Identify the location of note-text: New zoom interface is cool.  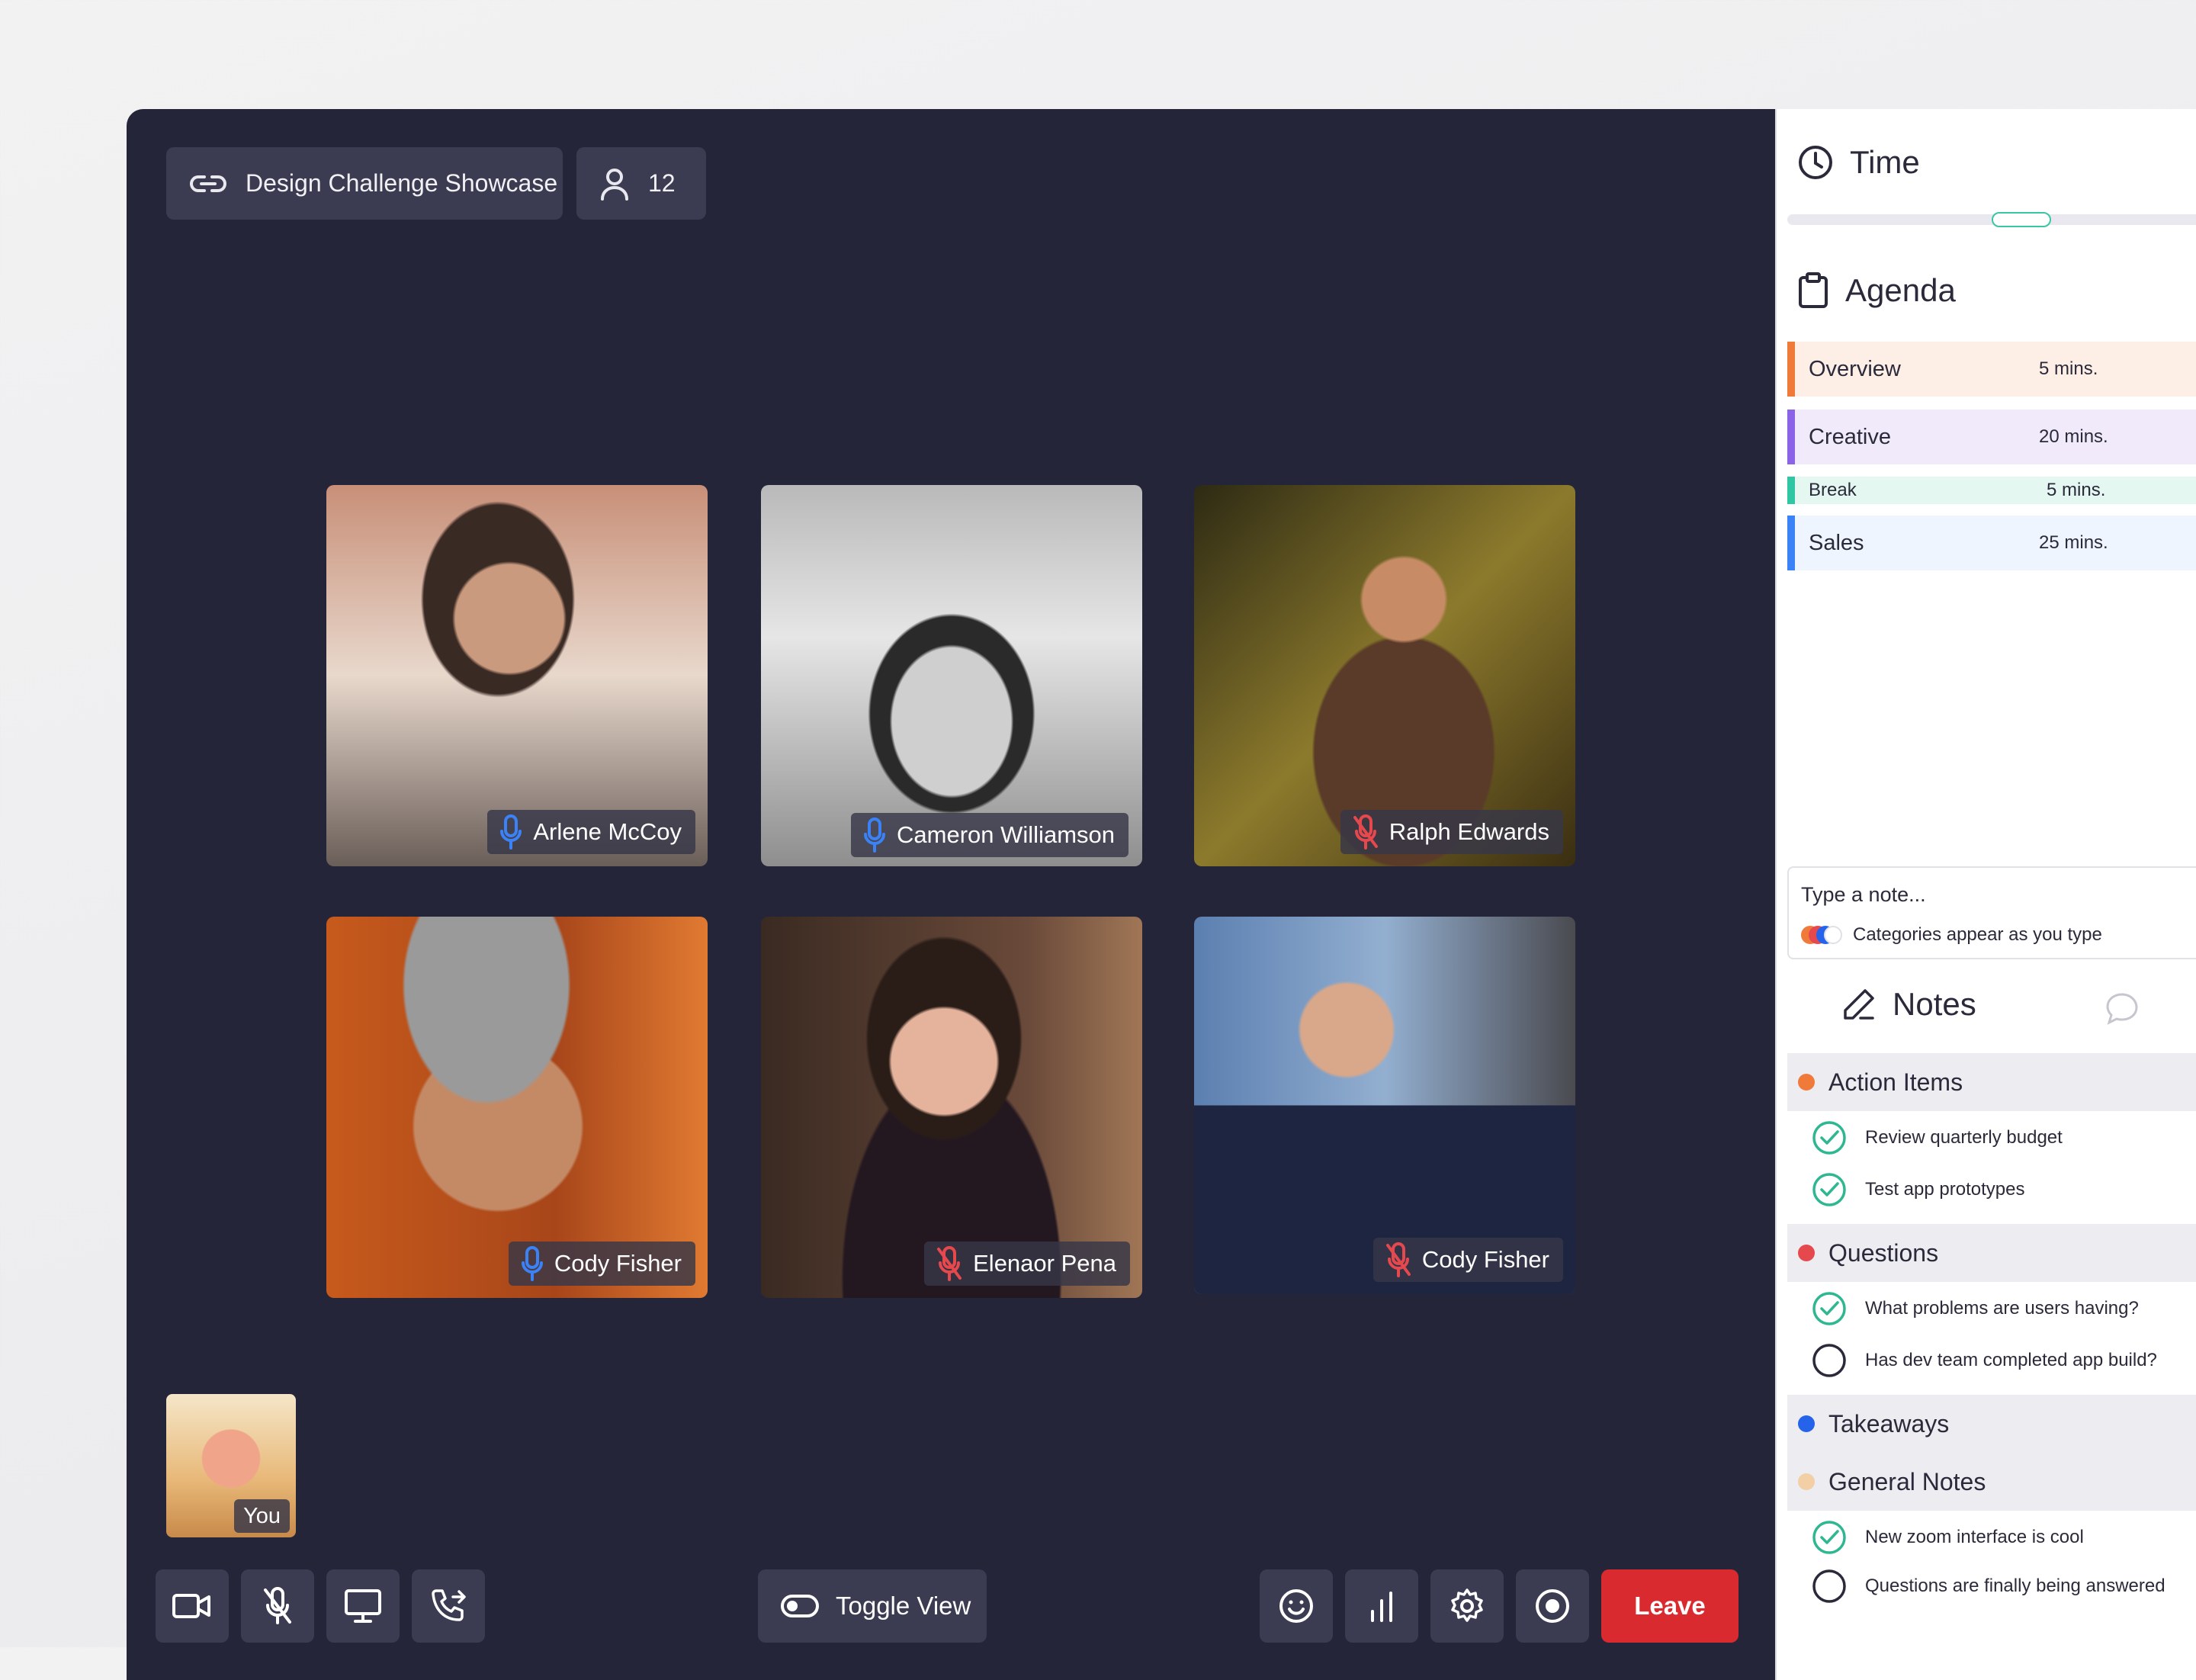
(1974, 1537).